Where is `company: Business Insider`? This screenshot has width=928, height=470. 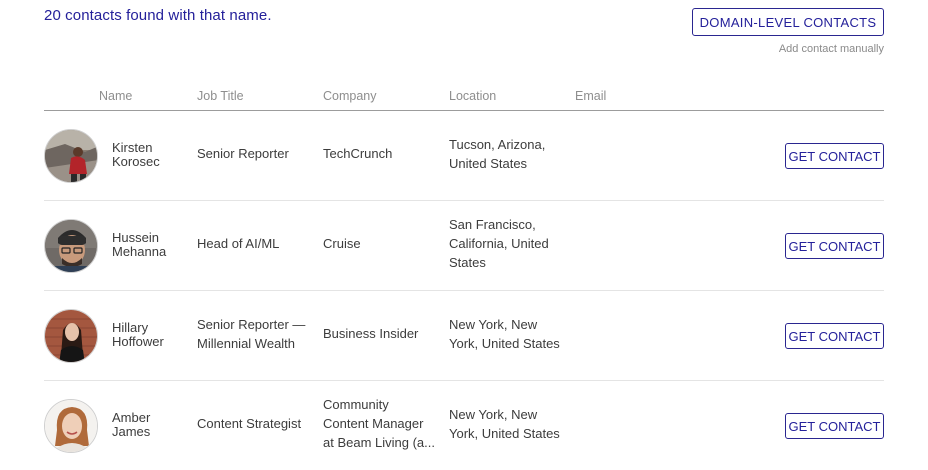 company: Business Insider is located at coordinates (381, 333).